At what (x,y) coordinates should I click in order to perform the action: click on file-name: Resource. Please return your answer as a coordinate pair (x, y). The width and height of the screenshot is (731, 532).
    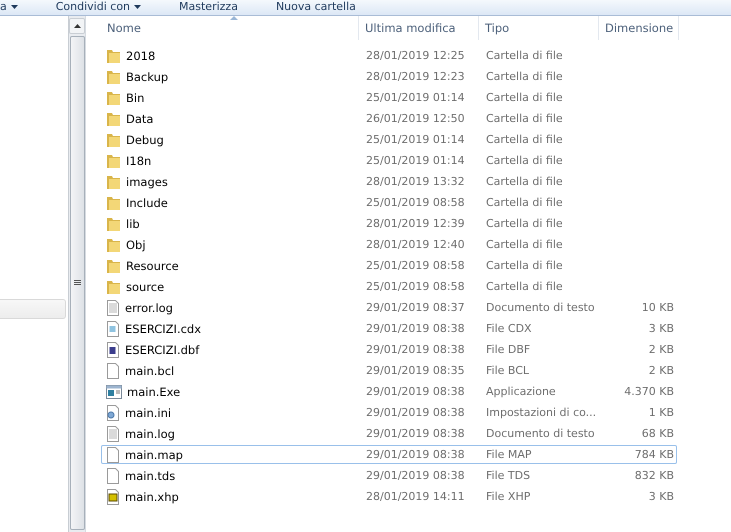
    Looking at the image, I should click on (152, 265).